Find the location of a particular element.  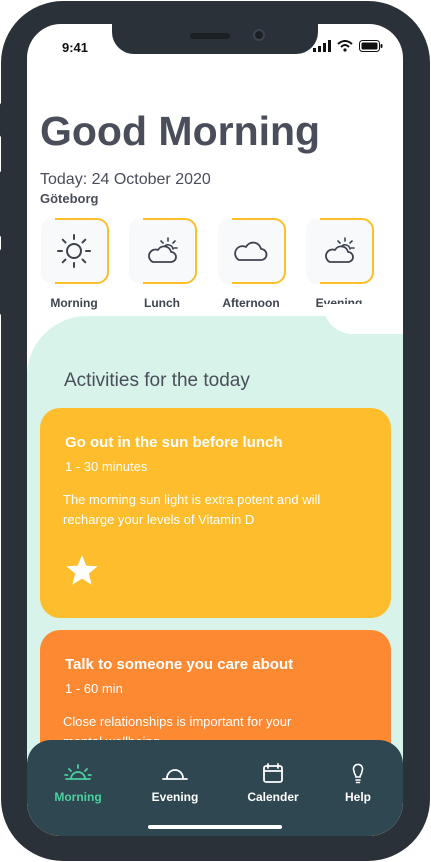

period-label: Afternoon is located at coordinates (251, 303).